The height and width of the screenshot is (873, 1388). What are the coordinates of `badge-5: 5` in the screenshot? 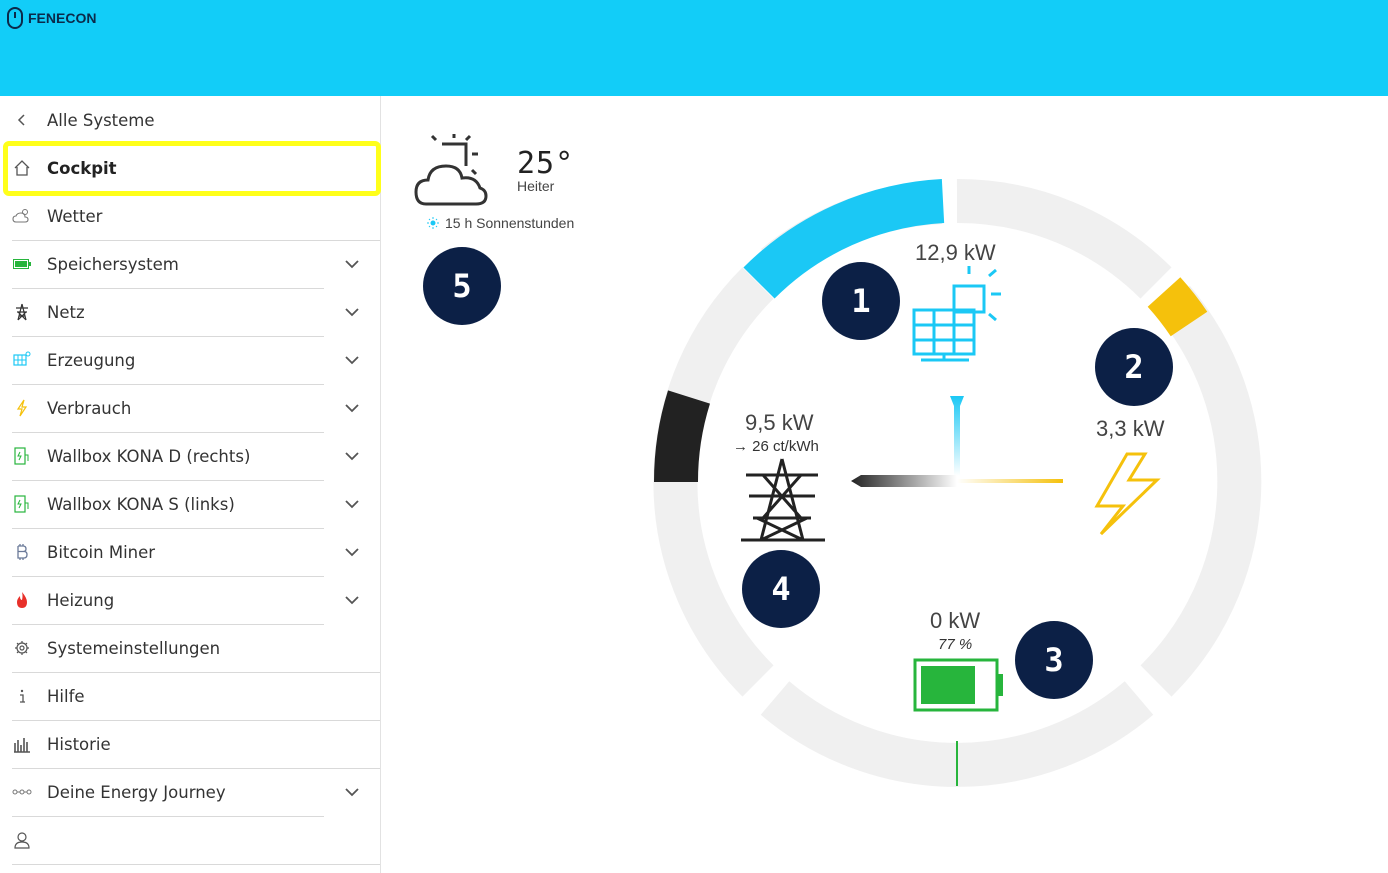 It's located at (462, 286).